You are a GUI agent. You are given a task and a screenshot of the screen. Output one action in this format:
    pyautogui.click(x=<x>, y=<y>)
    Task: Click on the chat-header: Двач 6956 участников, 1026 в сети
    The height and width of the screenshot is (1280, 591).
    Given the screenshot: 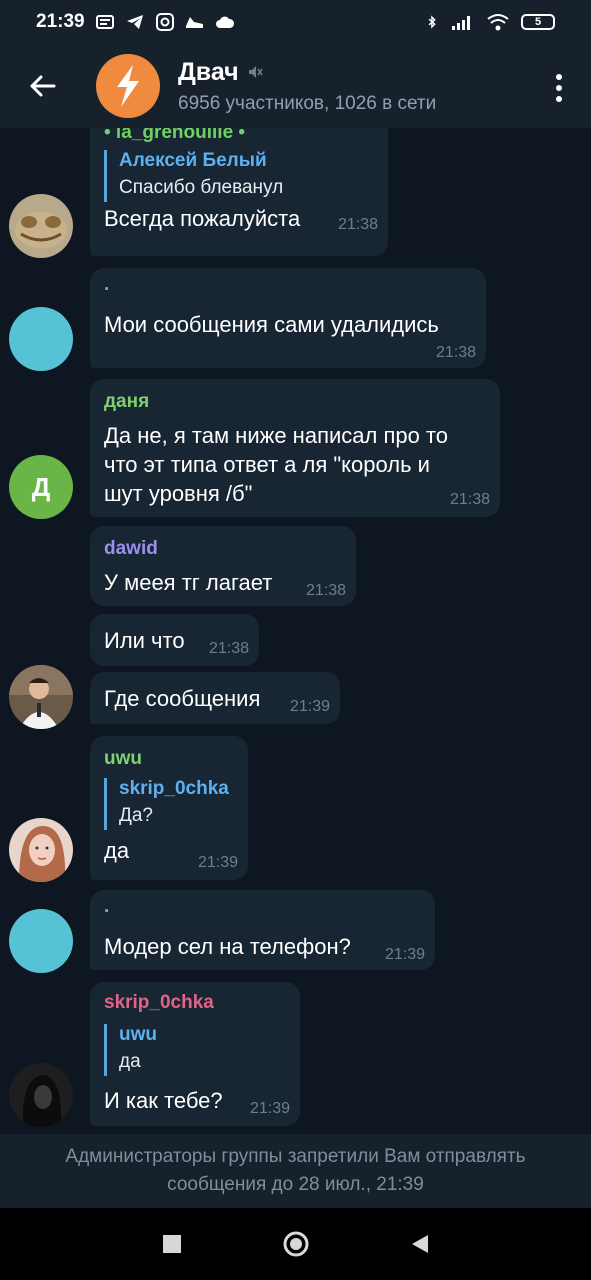 What is the action you would take?
    pyautogui.click(x=295, y=86)
    